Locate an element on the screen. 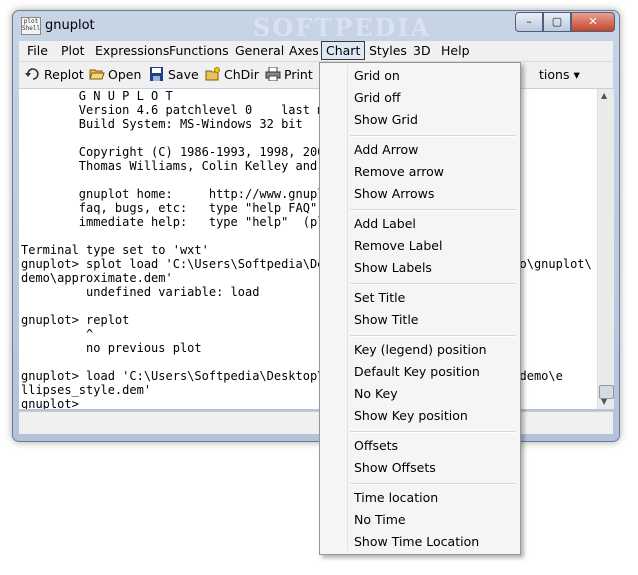 This screenshot has width=638, height=575. replot-icon is located at coordinates (33, 74).